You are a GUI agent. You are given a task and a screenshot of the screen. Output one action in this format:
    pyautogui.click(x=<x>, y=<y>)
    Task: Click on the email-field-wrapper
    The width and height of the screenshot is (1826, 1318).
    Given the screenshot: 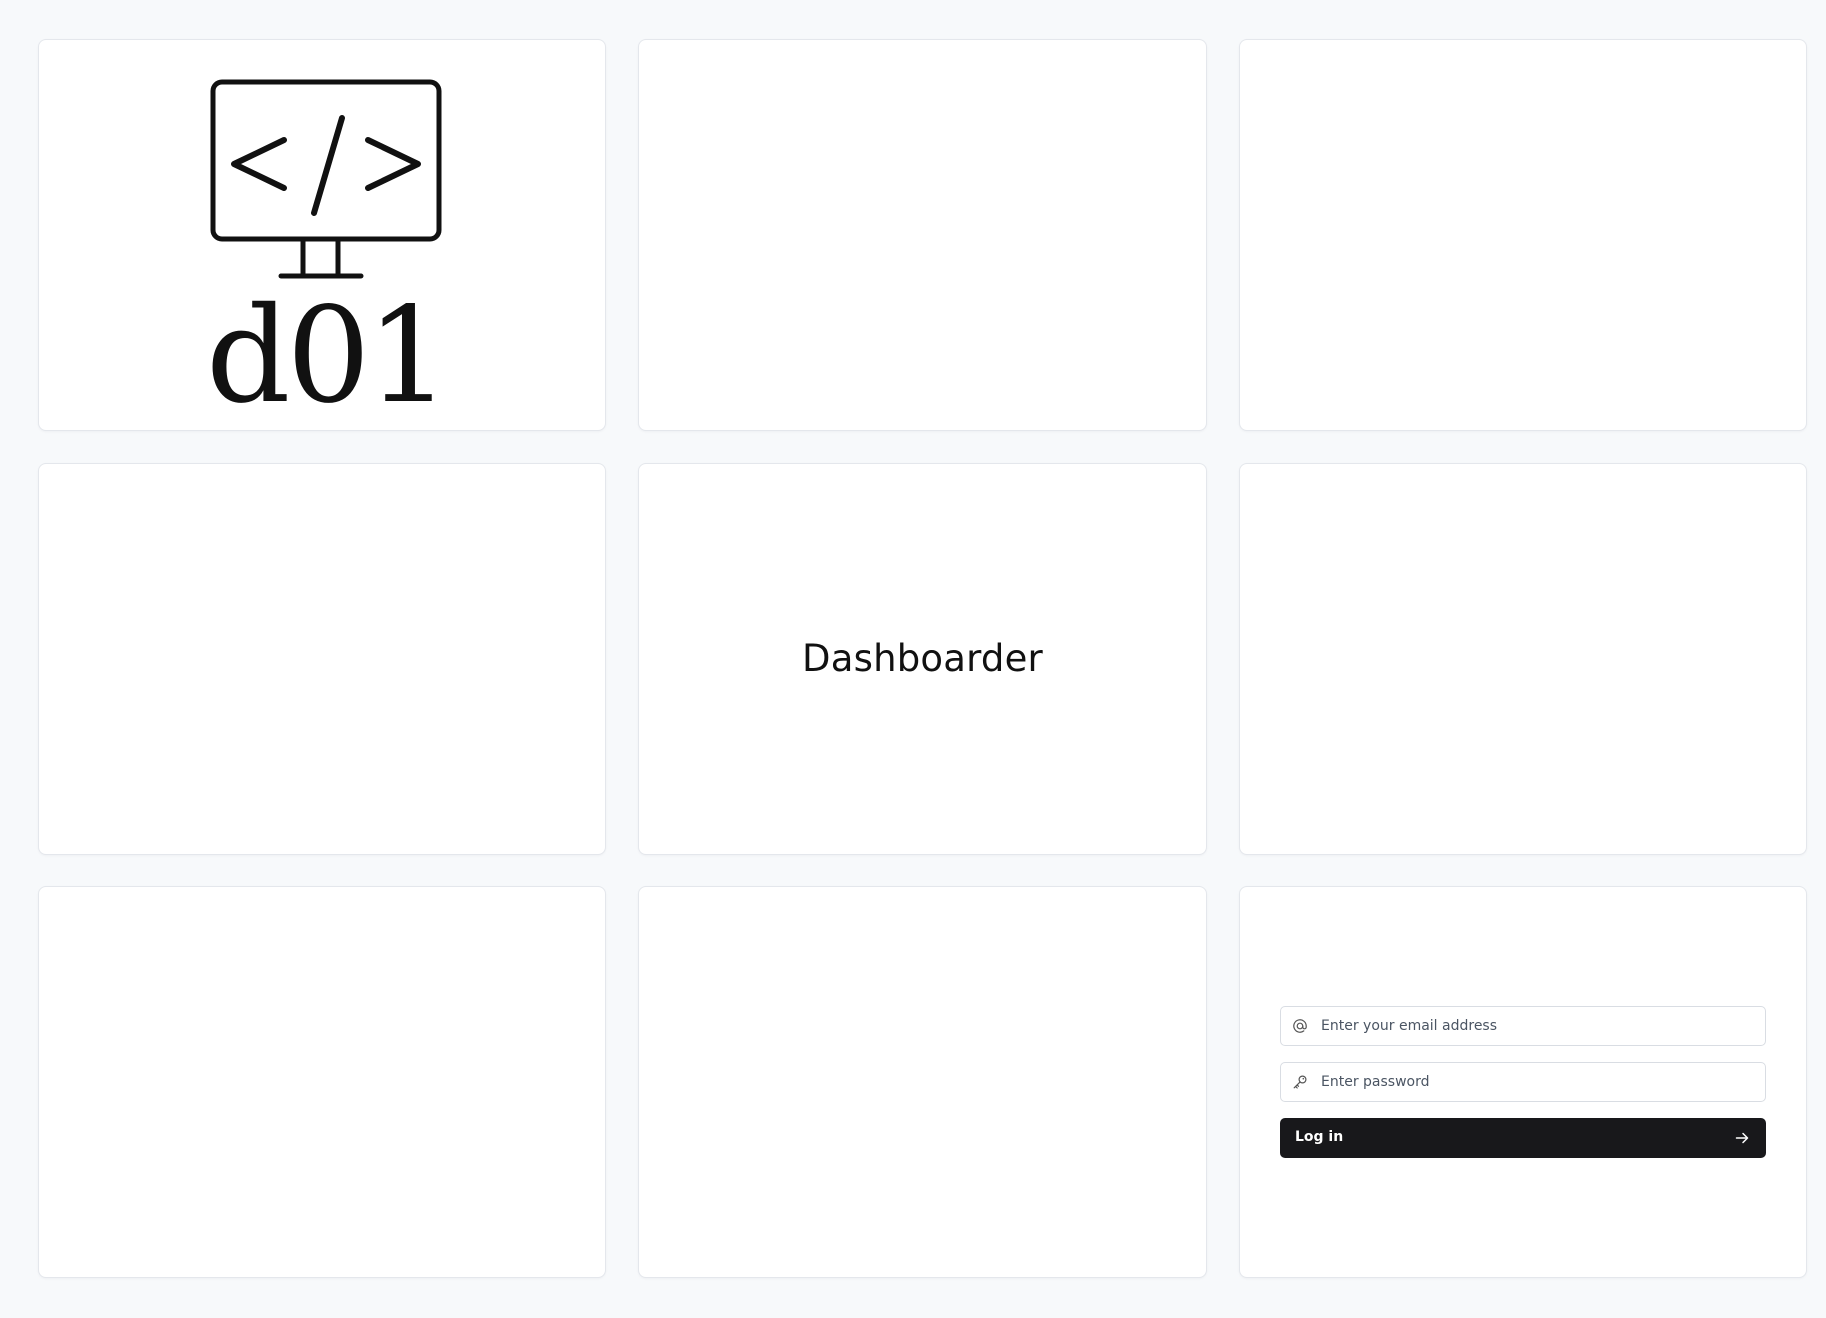 What is the action you would take?
    pyautogui.click(x=1523, y=1026)
    